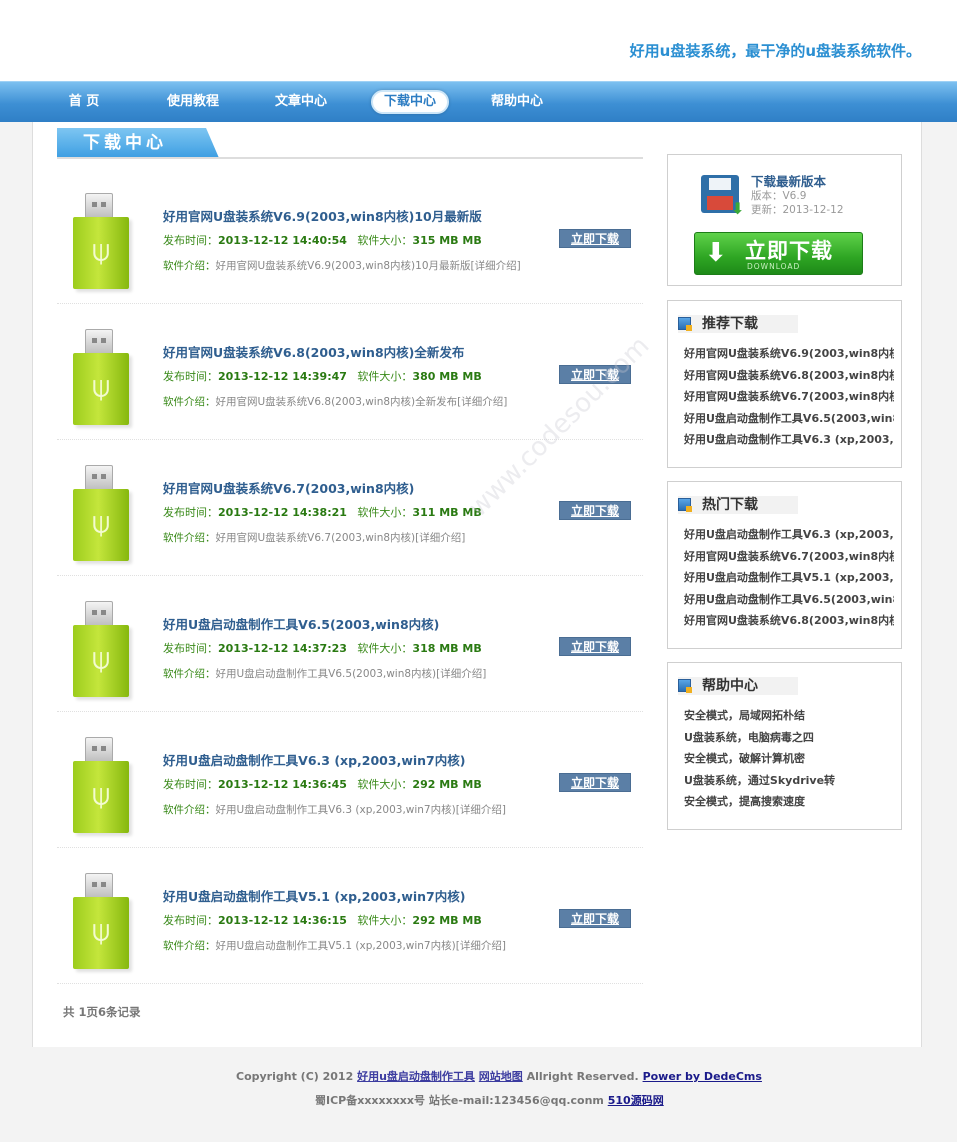  What do you see at coordinates (517, 102) in the screenshot?
I see `nav-item-help: 帮助中心` at bounding box center [517, 102].